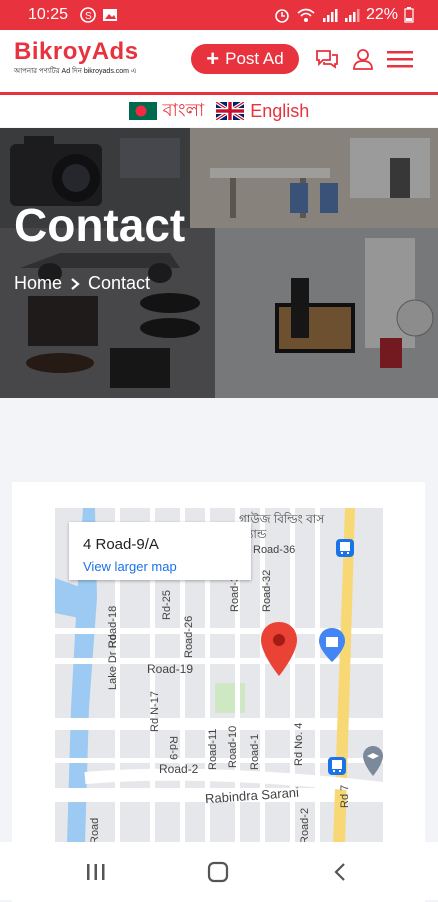 The width and height of the screenshot is (438, 902). What do you see at coordinates (38, 283) in the screenshot?
I see `breadcrumb-home: Home` at bounding box center [38, 283].